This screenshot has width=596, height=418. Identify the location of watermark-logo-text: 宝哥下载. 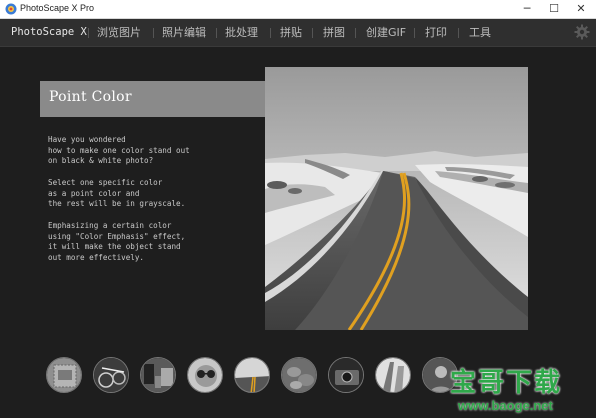
(506, 383).